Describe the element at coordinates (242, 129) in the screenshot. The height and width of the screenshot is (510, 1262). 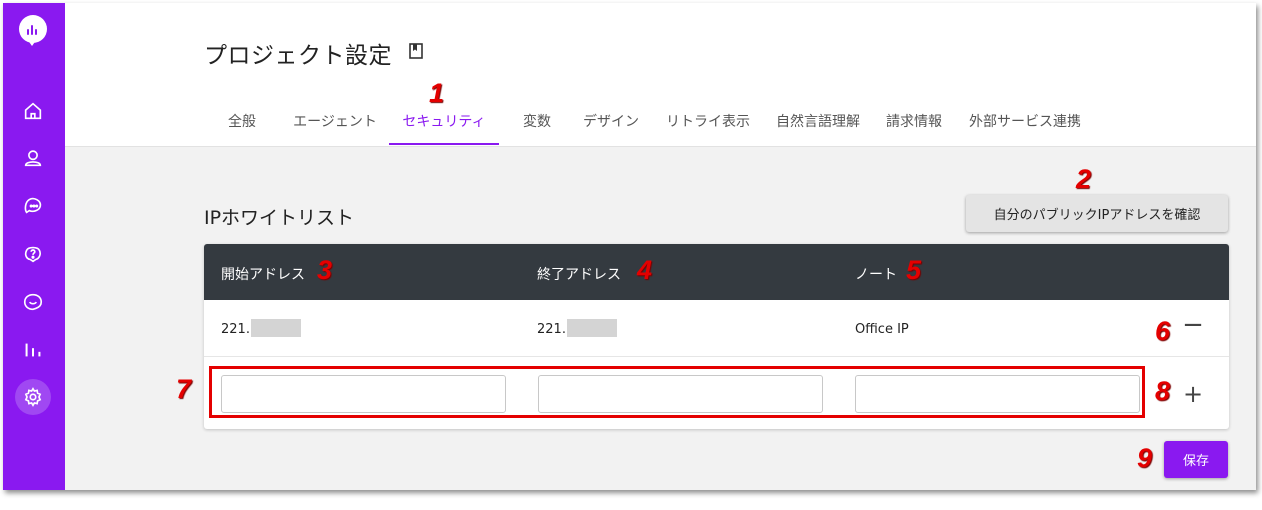
I see `tab-general: 全般` at that location.